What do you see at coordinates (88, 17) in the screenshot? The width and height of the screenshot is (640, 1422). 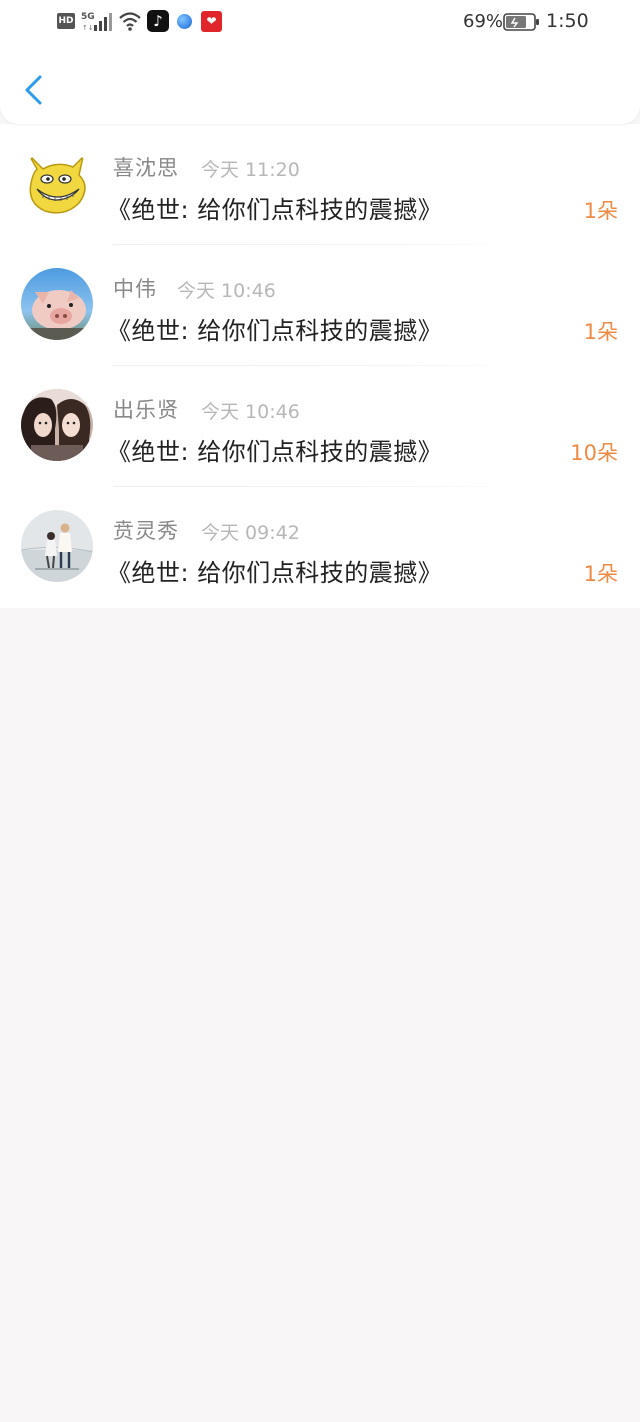 I see `network-label: 5G` at bounding box center [88, 17].